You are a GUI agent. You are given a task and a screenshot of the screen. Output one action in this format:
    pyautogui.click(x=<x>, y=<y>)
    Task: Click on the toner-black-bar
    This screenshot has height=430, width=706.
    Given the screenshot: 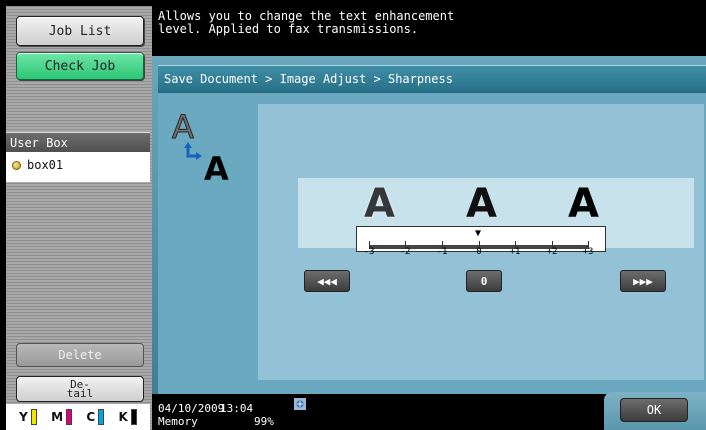 What is the action you would take?
    pyautogui.click(x=133, y=417)
    